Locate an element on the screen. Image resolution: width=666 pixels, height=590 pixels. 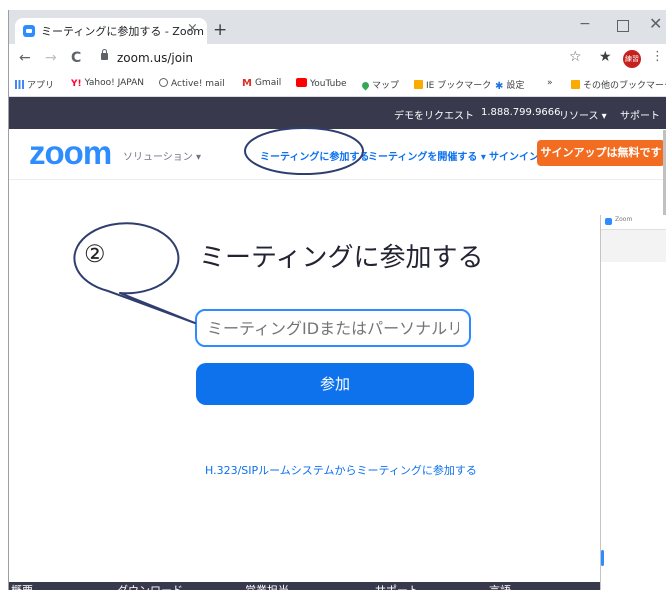
tab-zoom-join: ミーティングに参加する - Zoom × is located at coordinates (111, 31).